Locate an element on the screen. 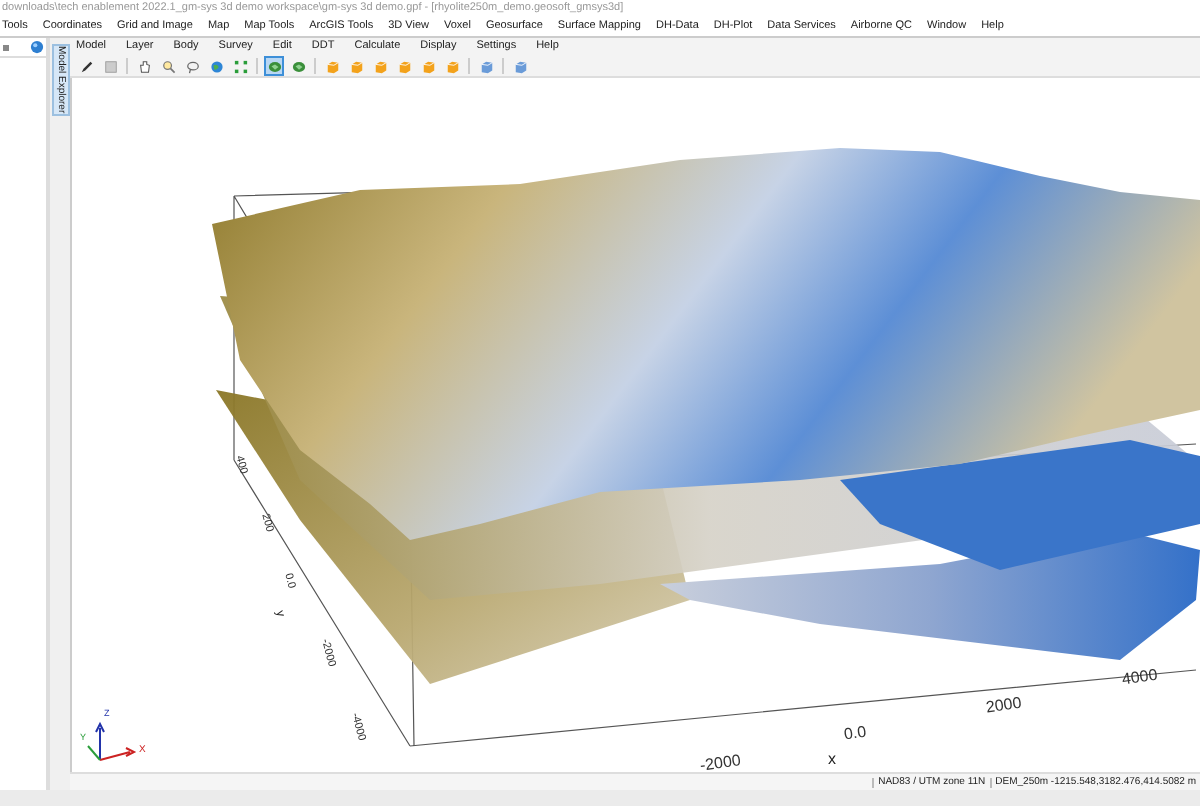 The height and width of the screenshot is (806, 1200). grid-icon is located at coordinates (110, 66).